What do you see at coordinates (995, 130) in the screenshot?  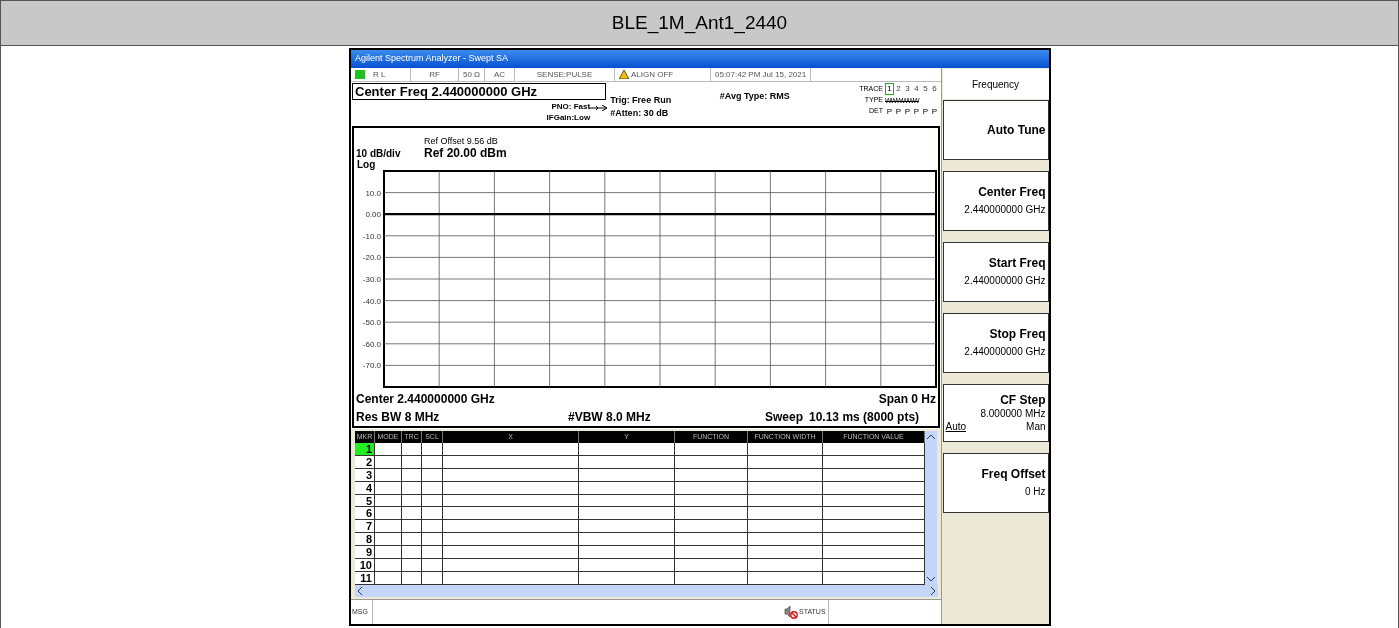 I see `softkey: Auto Tune` at bounding box center [995, 130].